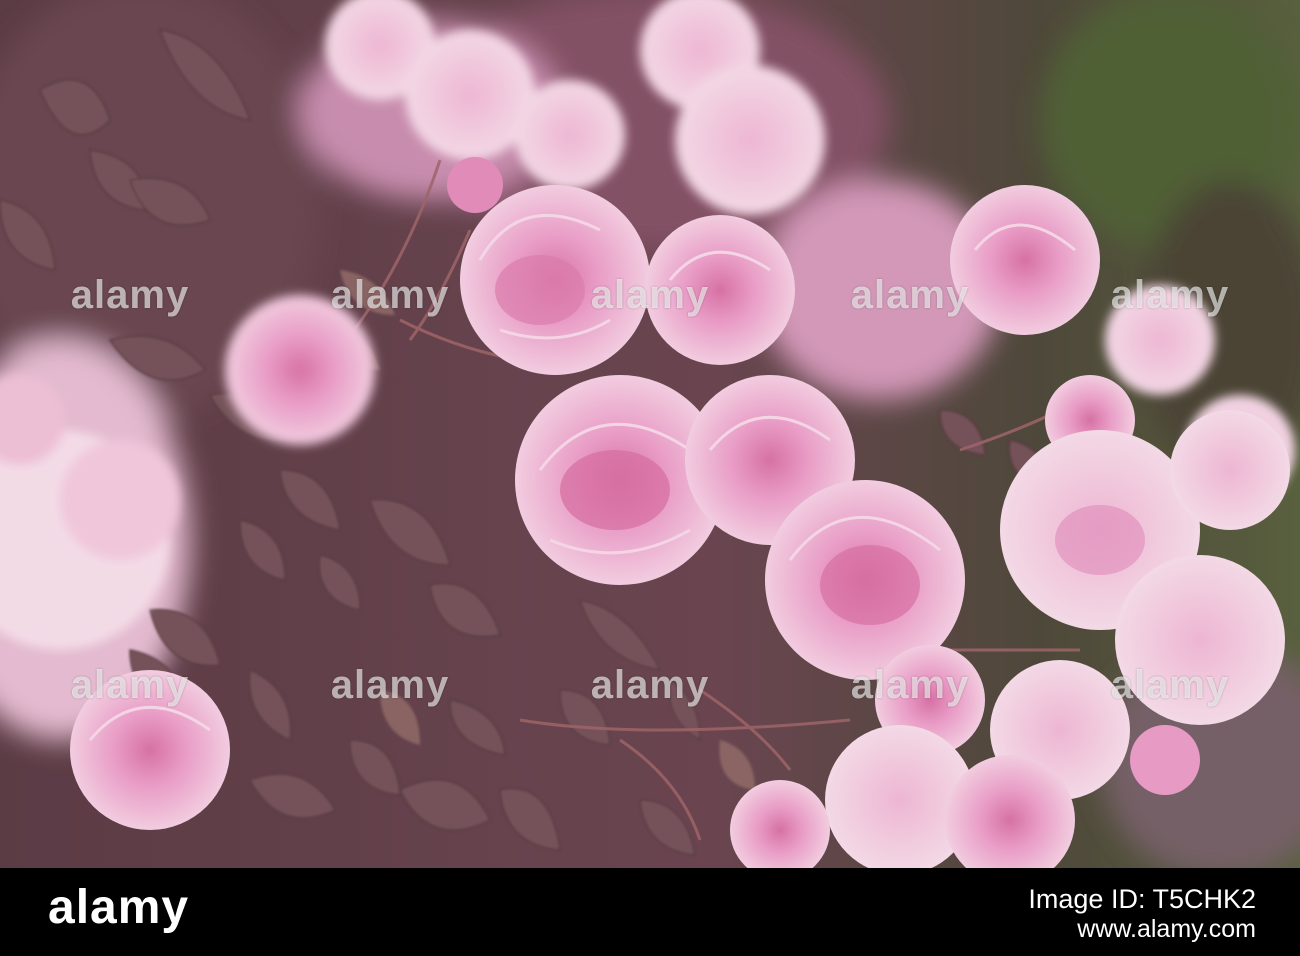 The height and width of the screenshot is (956, 1300). Describe the element at coordinates (1142, 929) in the screenshot. I see `site-url: www.alamy.com` at that location.